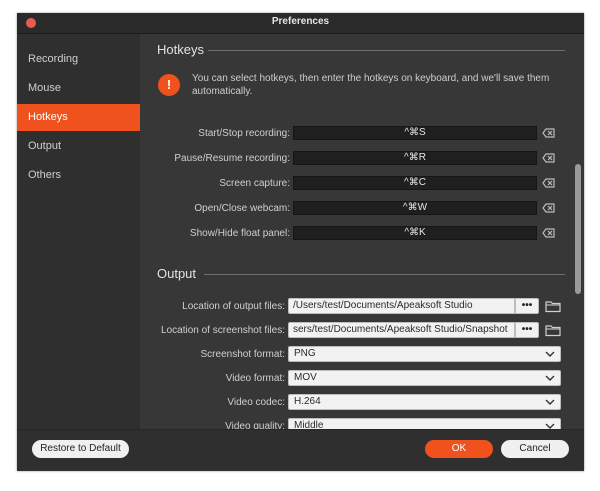 The image size is (600, 491). I want to click on title-bar: Preferences, so click(300, 23).